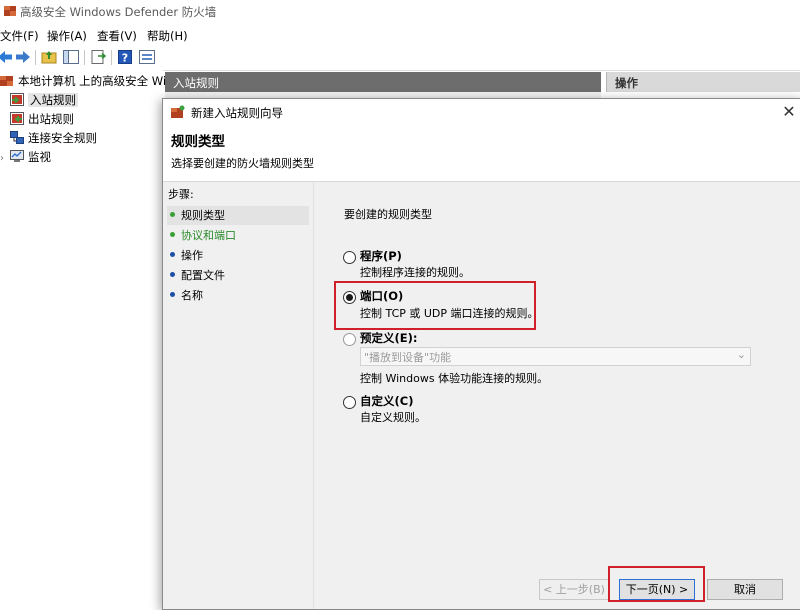 This screenshot has width=800, height=610. Describe the element at coordinates (208, 235) in the screenshot. I see `step-label: 协议和端口` at that location.